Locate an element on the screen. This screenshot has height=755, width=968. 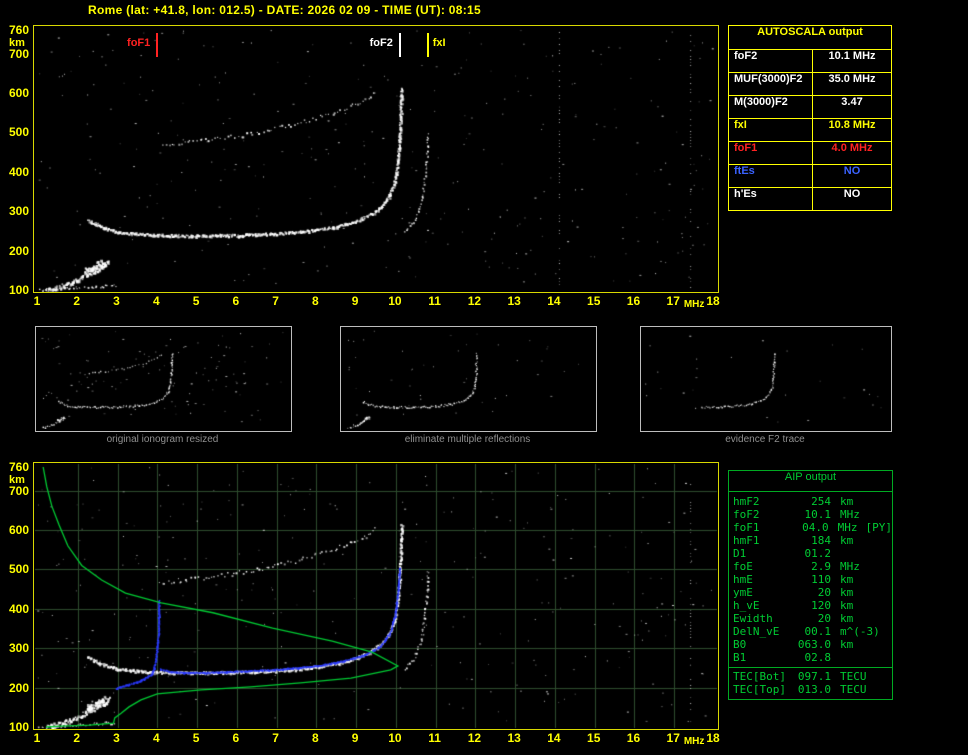
param-value: 013.0 is located at coordinates (814, 689).